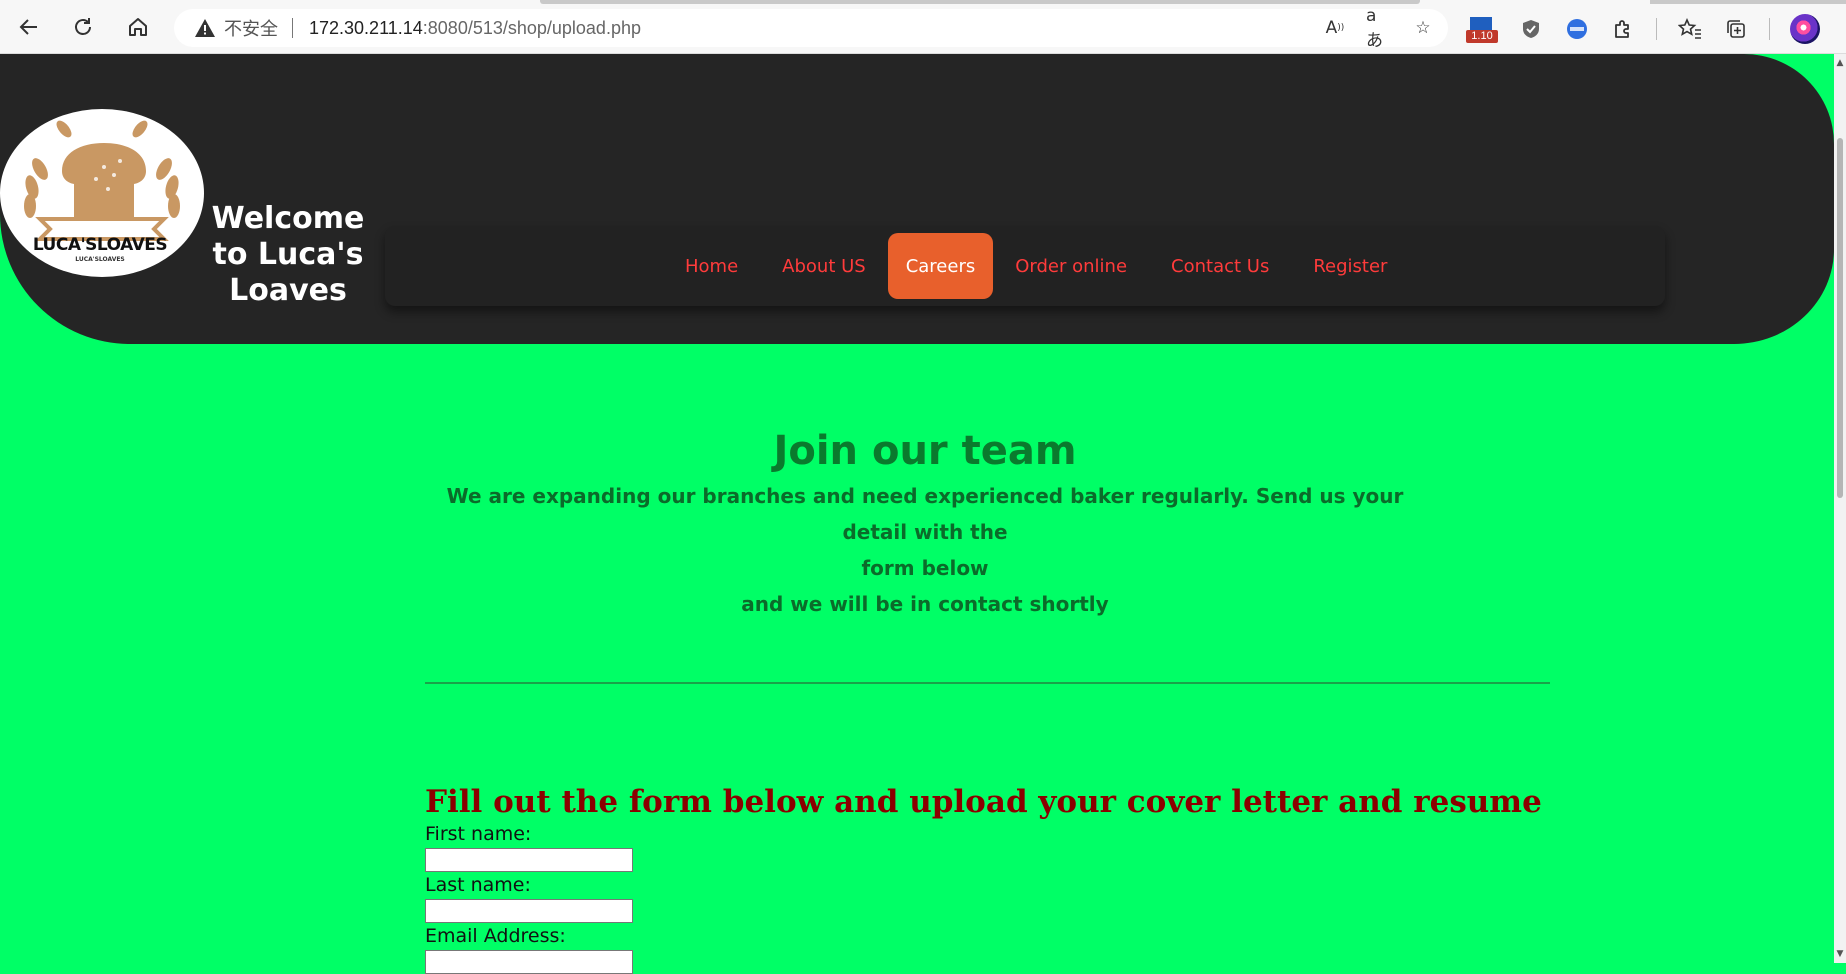 The width and height of the screenshot is (1846, 974). I want to click on scroll-down-icon: ▼, so click(1840, 954).